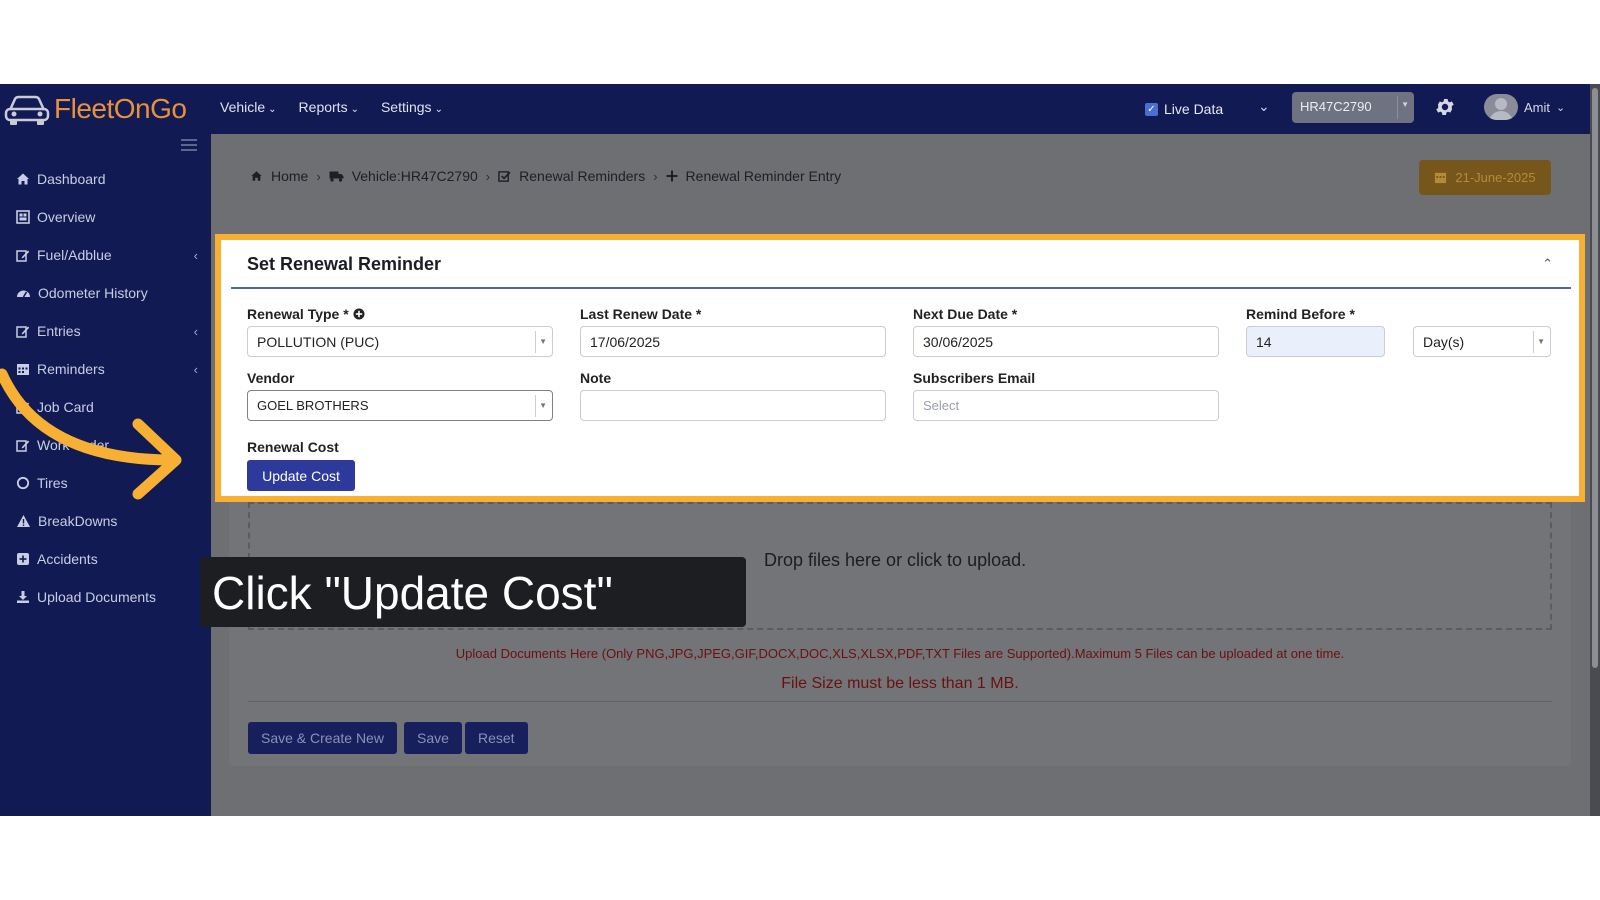 The width and height of the screenshot is (1600, 900). I want to click on remind-before-input: 14, so click(1315, 341).